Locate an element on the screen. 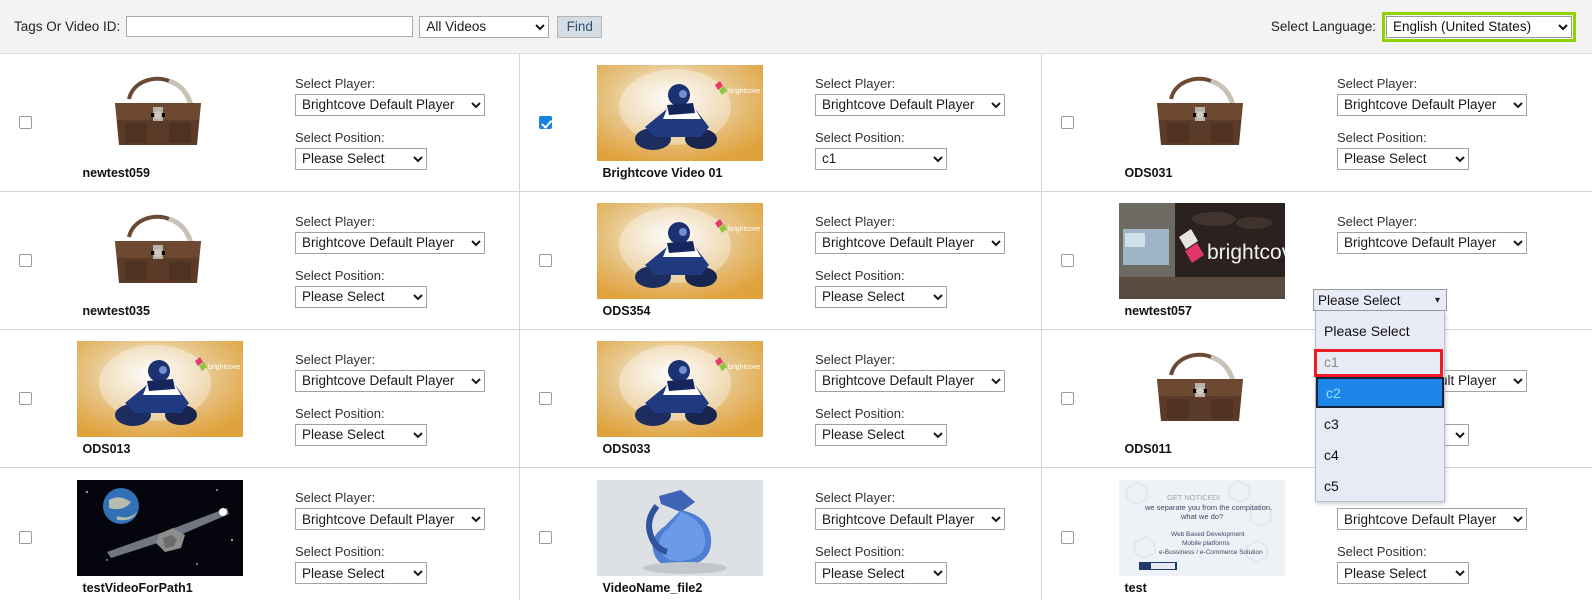 The height and width of the screenshot is (600, 1592). video-name-label: ODS354 is located at coordinates (626, 311).